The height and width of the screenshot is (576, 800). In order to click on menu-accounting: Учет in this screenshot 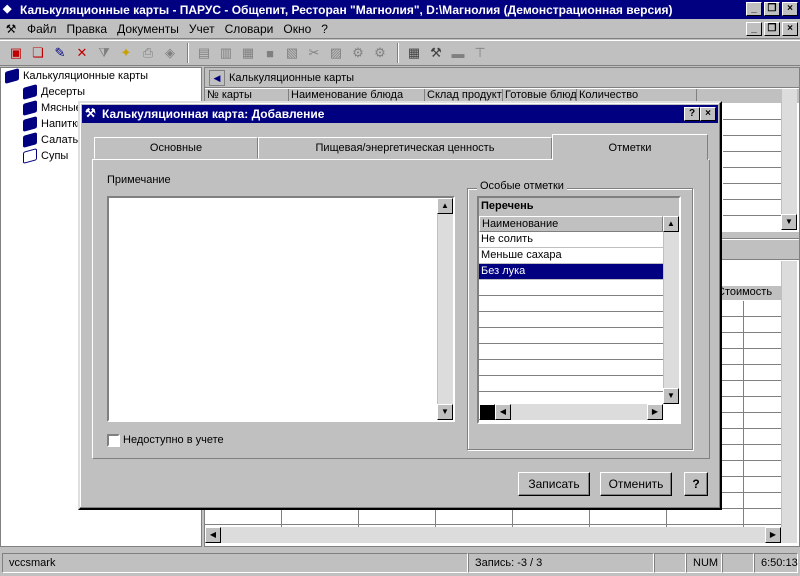, I will do `click(202, 29)`.